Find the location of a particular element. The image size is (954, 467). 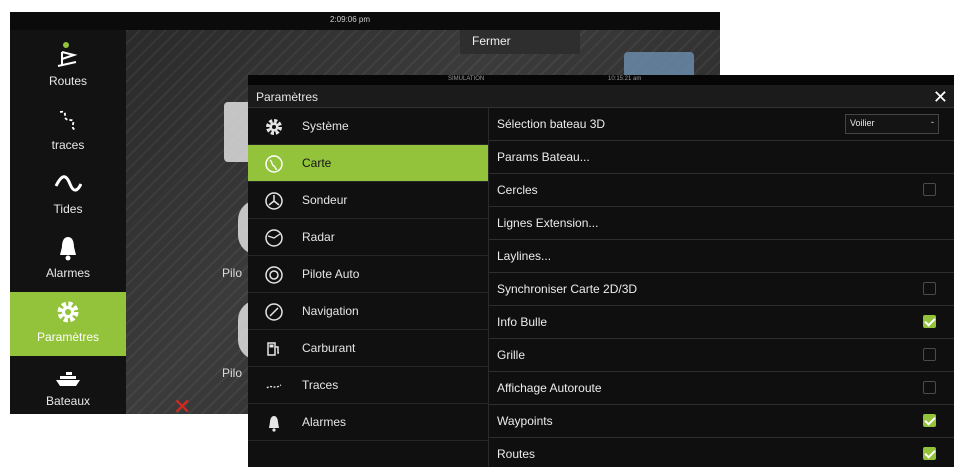

category-label: Sondeur is located at coordinates (325, 200).